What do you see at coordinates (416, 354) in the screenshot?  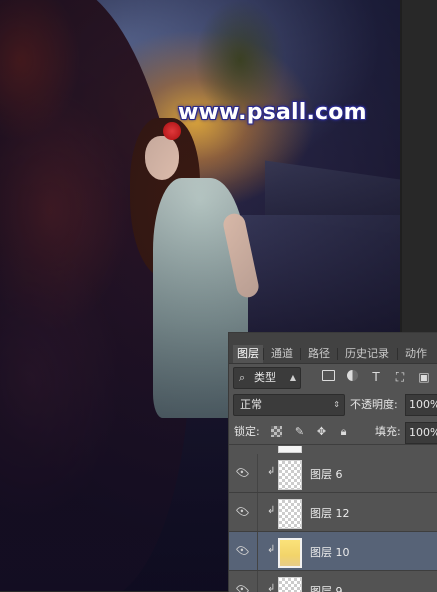 I see `tab-actions: 动作` at bounding box center [416, 354].